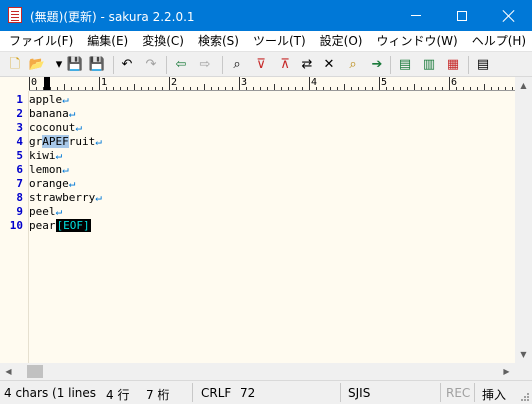 Image resolution: width=532 pixels, height=404 pixels. What do you see at coordinates (257, 212) in the screenshot?
I see `text-line: 9 peel↵` at bounding box center [257, 212].